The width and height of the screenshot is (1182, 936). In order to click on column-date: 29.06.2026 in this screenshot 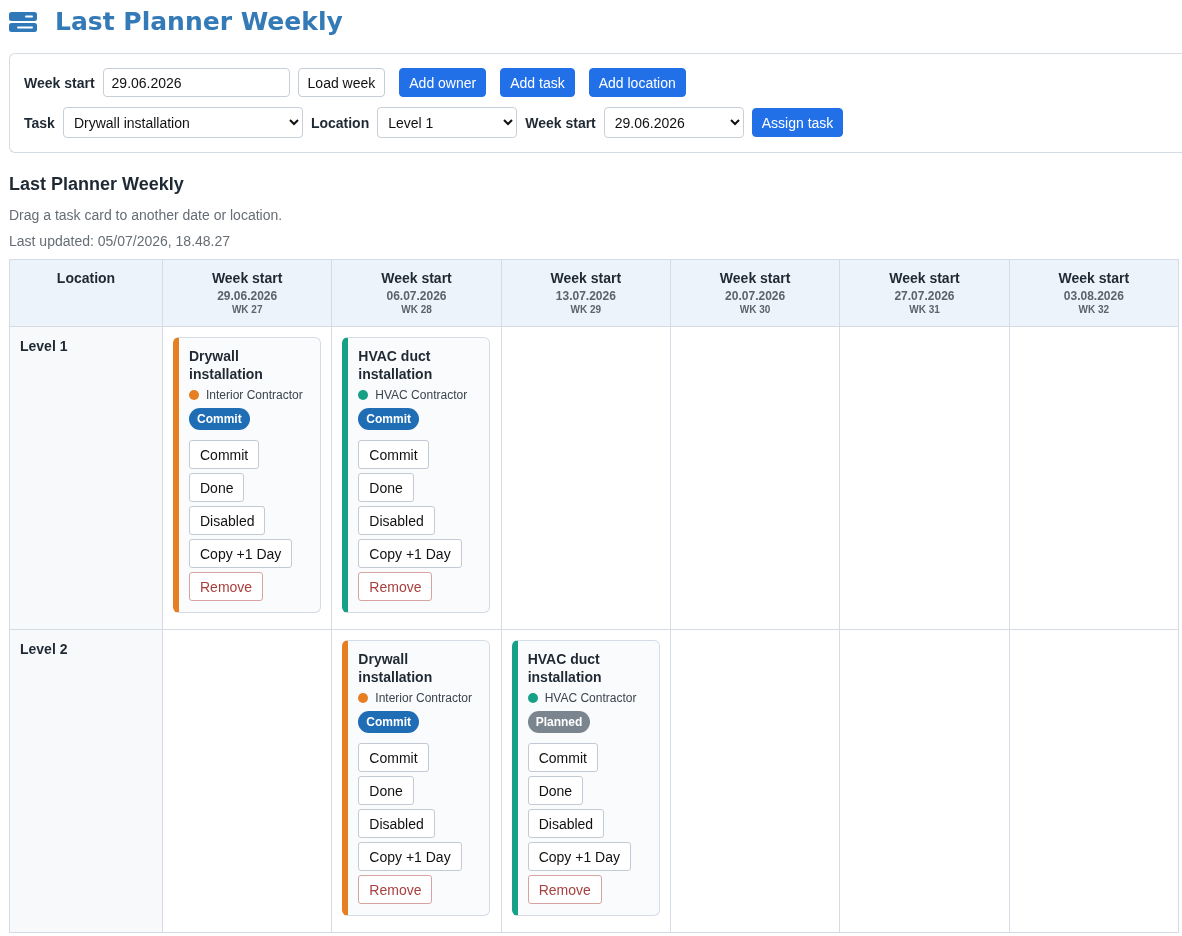, I will do `click(247, 296)`.